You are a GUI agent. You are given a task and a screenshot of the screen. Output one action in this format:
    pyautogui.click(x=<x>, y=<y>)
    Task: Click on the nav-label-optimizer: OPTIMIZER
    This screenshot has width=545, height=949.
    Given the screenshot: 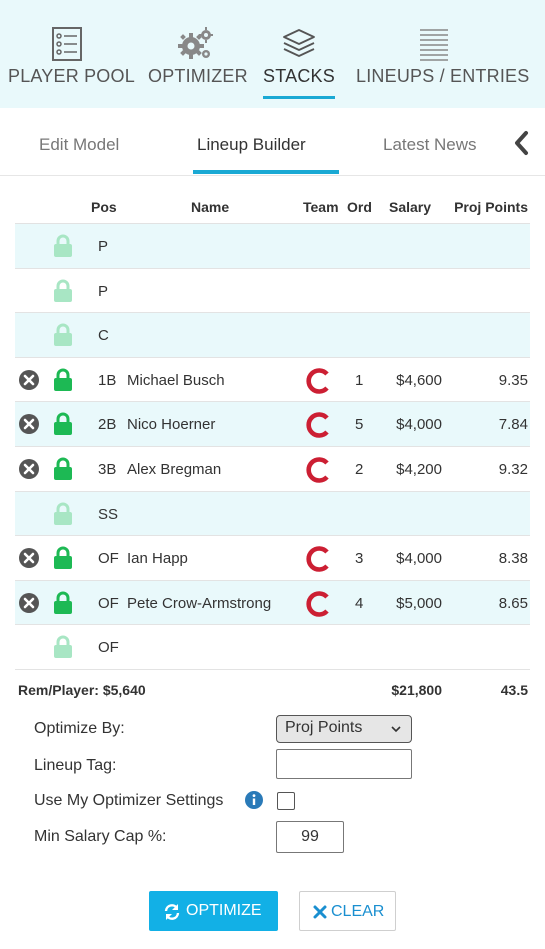 What is the action you would take?
    pyautogui.click(x=198, y=76)
    